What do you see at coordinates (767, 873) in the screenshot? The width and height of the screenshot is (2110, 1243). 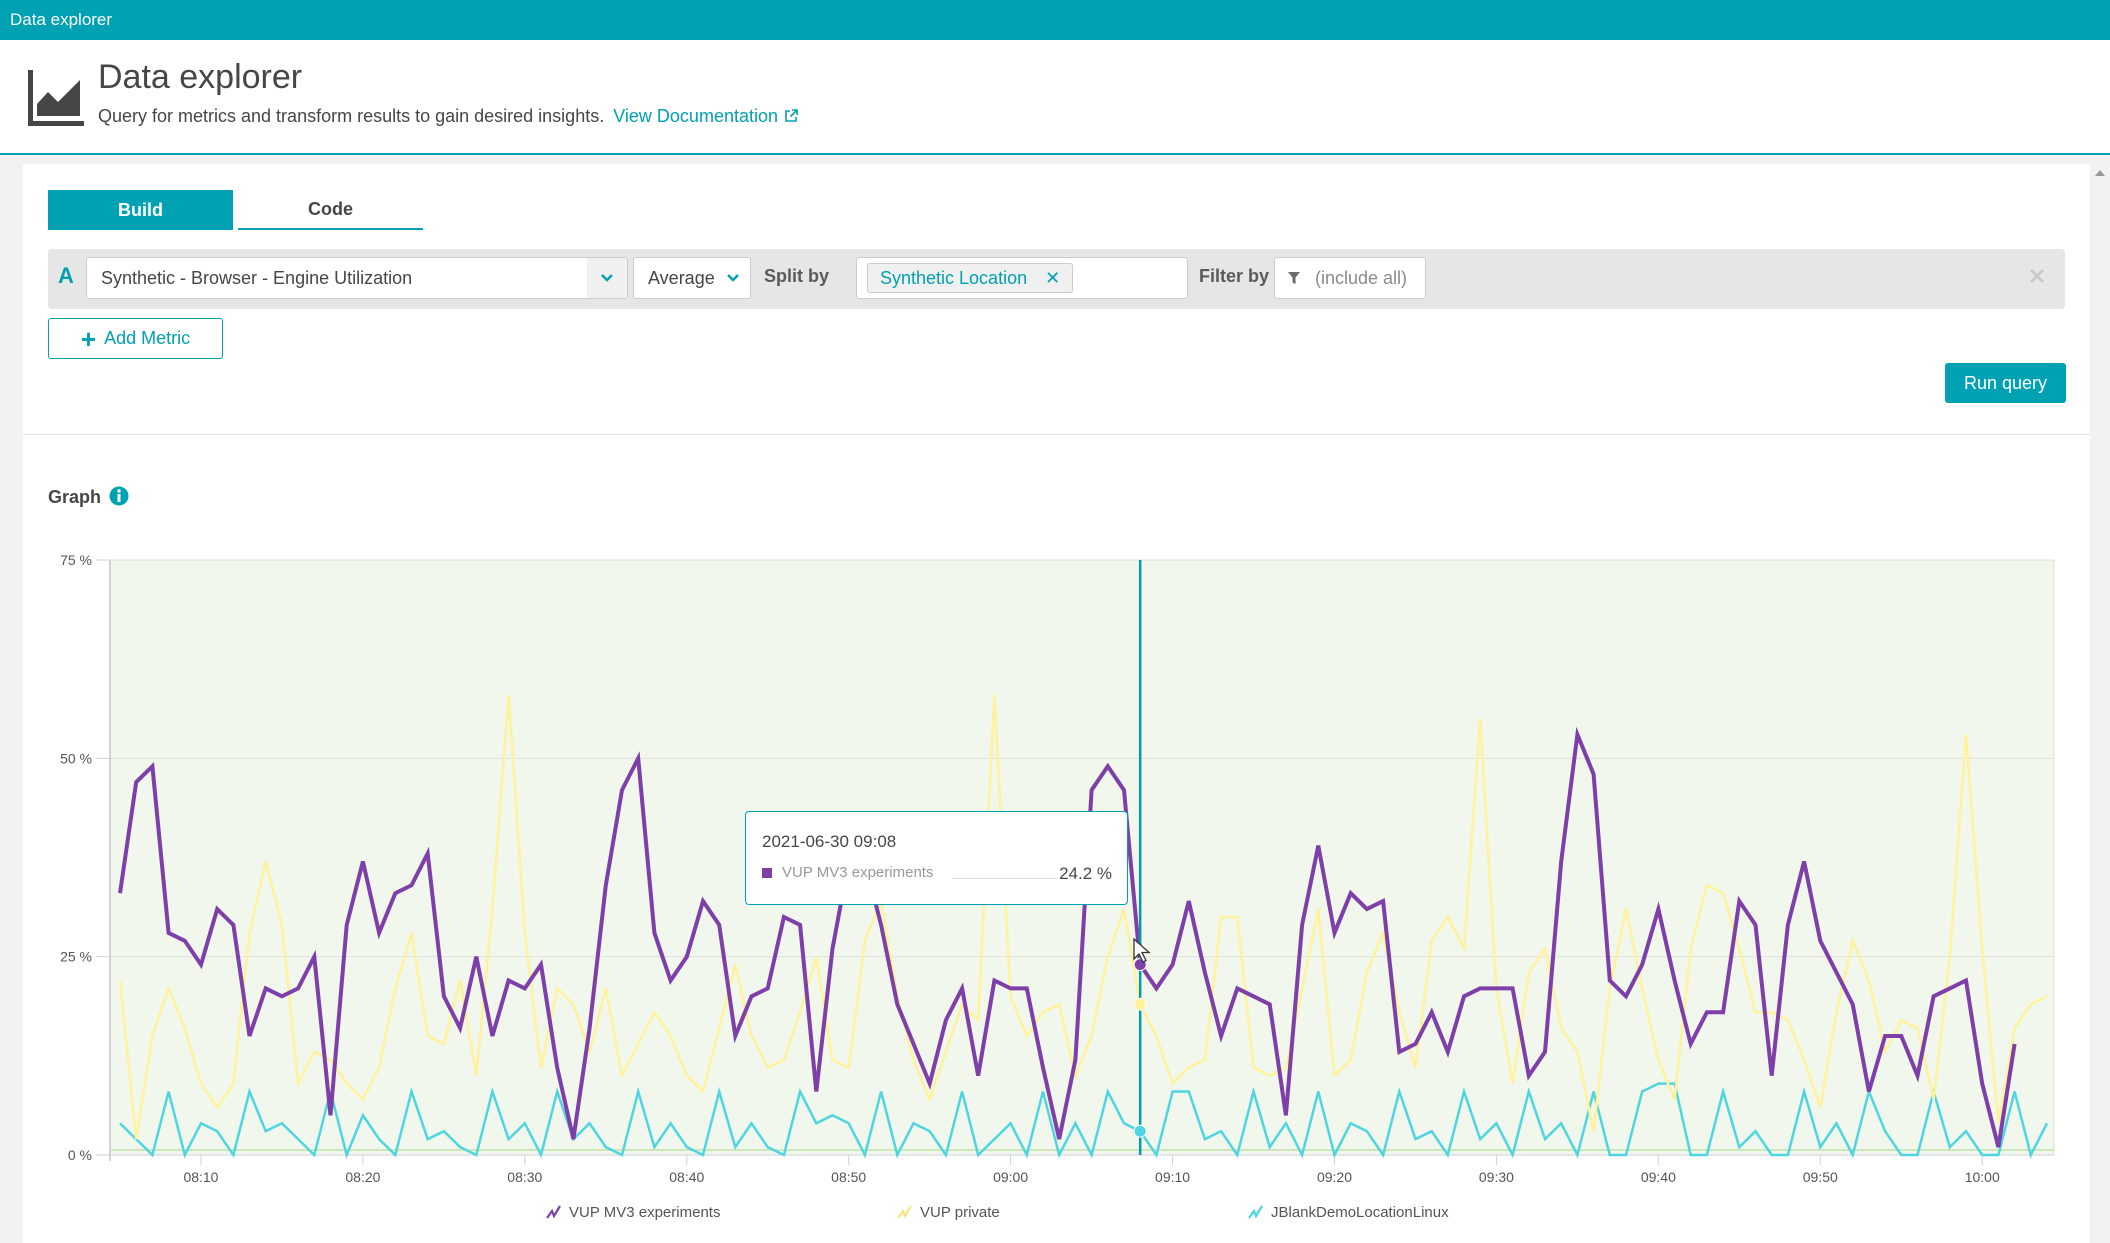 I see `tooltip-series-swatch` at bounding box center [767, 873].